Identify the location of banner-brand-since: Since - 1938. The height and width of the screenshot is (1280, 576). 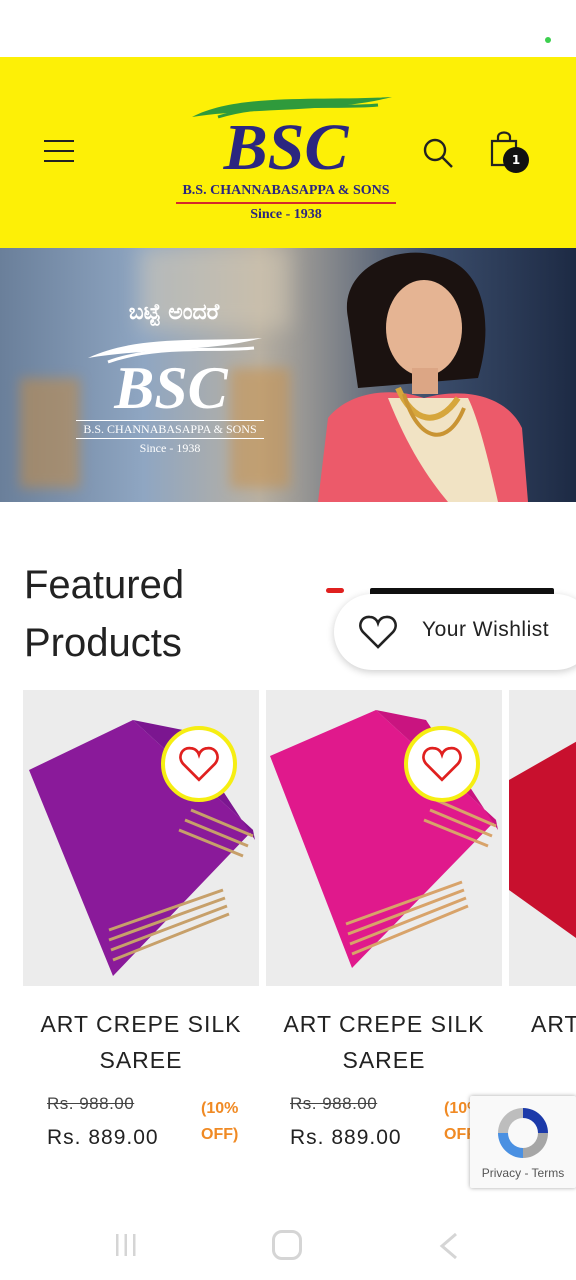
(170, 448).